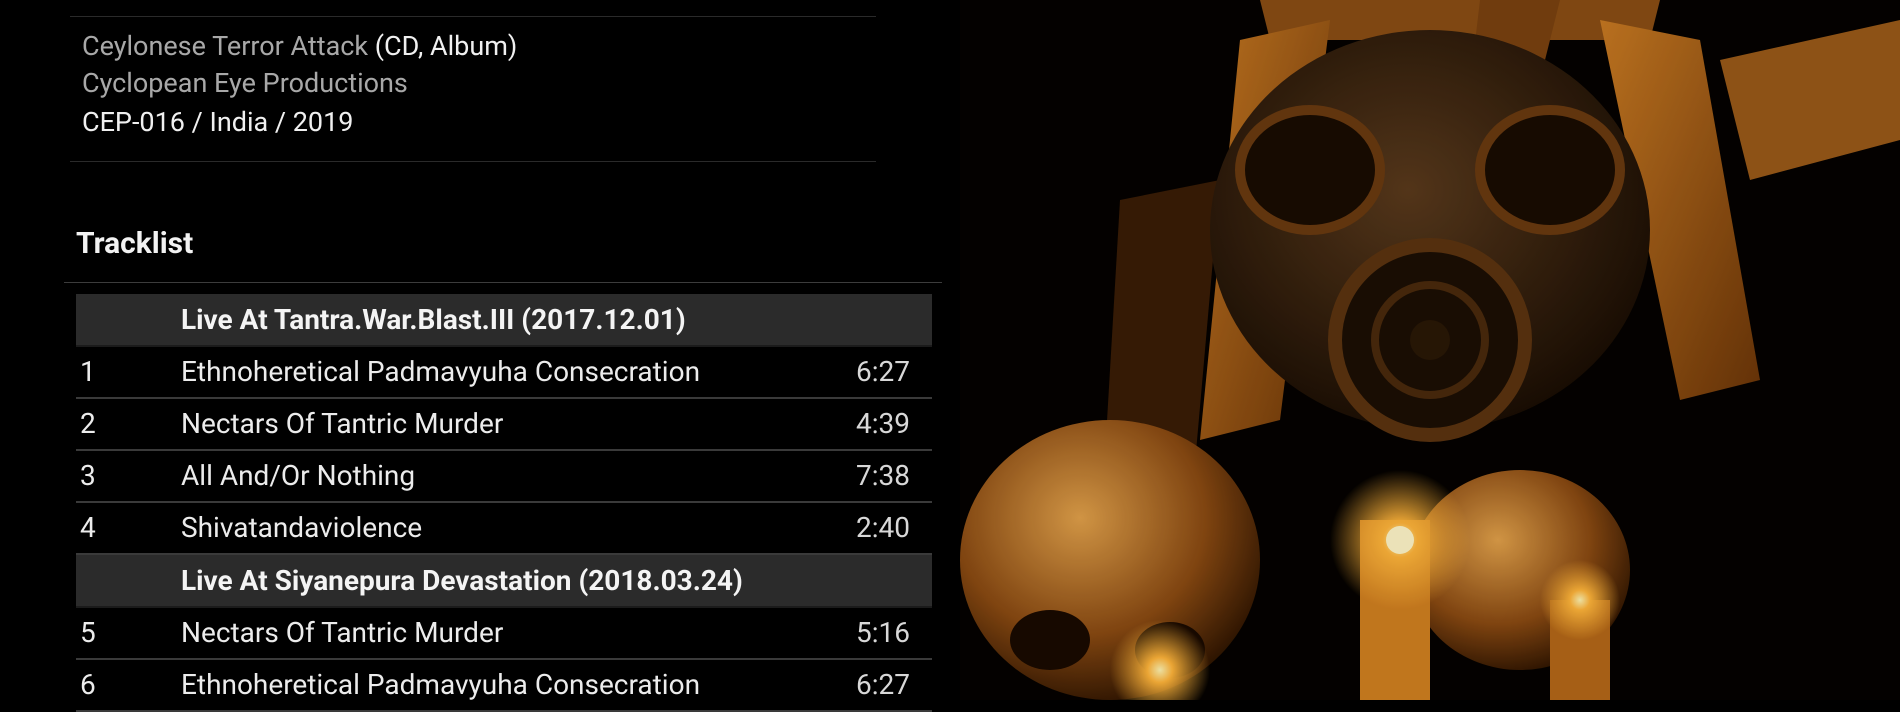  I want to click on release-title-line: Ceylonese Terror Attack (CD, Album), so click(299, 46).